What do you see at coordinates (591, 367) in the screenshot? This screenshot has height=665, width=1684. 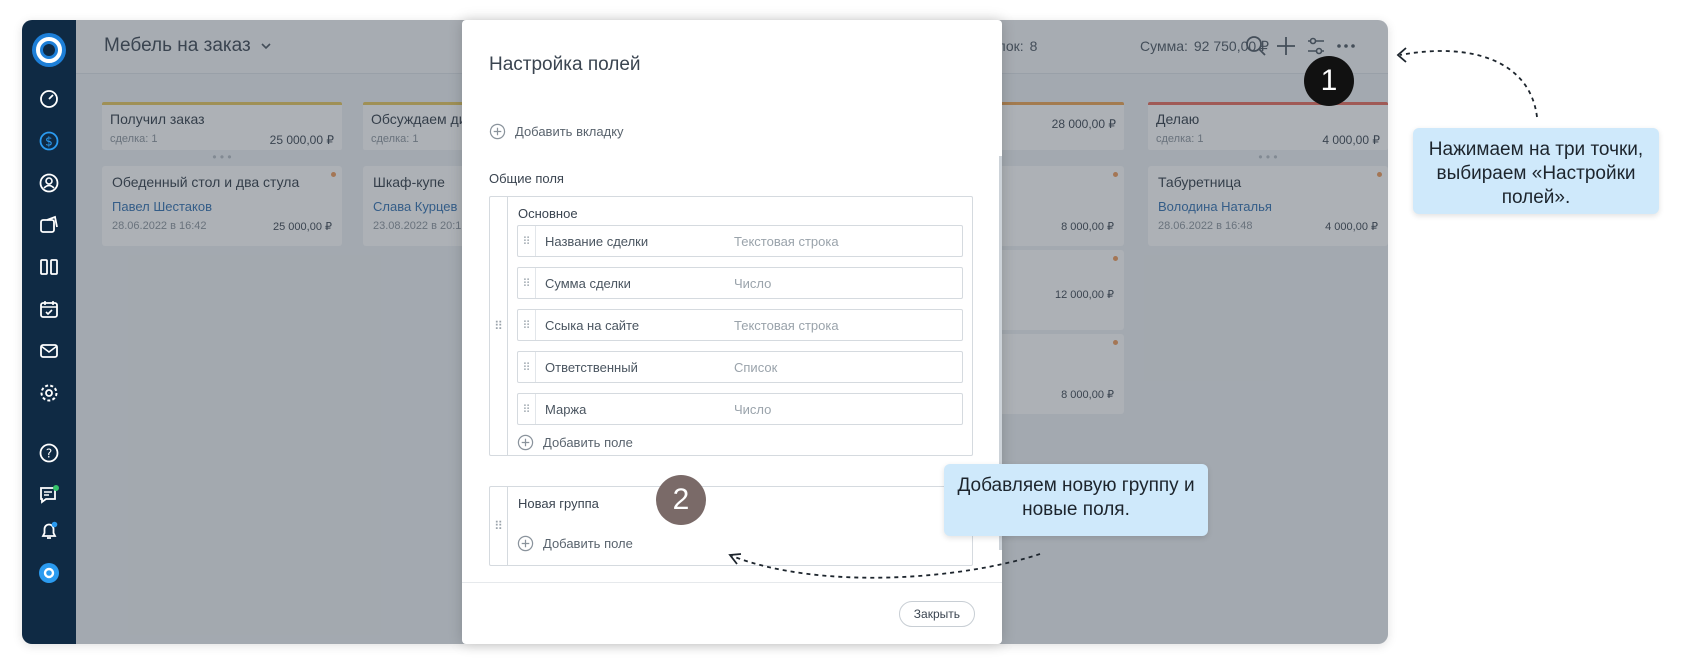 I see `field-name: Ответственный` at bounding box center [591, 367].